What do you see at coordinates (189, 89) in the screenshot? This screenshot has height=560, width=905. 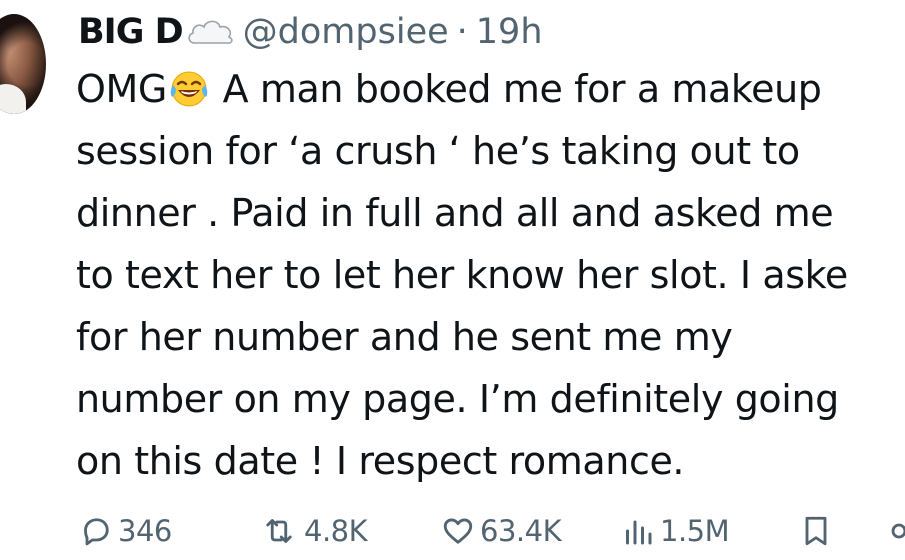 I see `face-with-tears-of-joy-icon` at bounding box center [189, 89].